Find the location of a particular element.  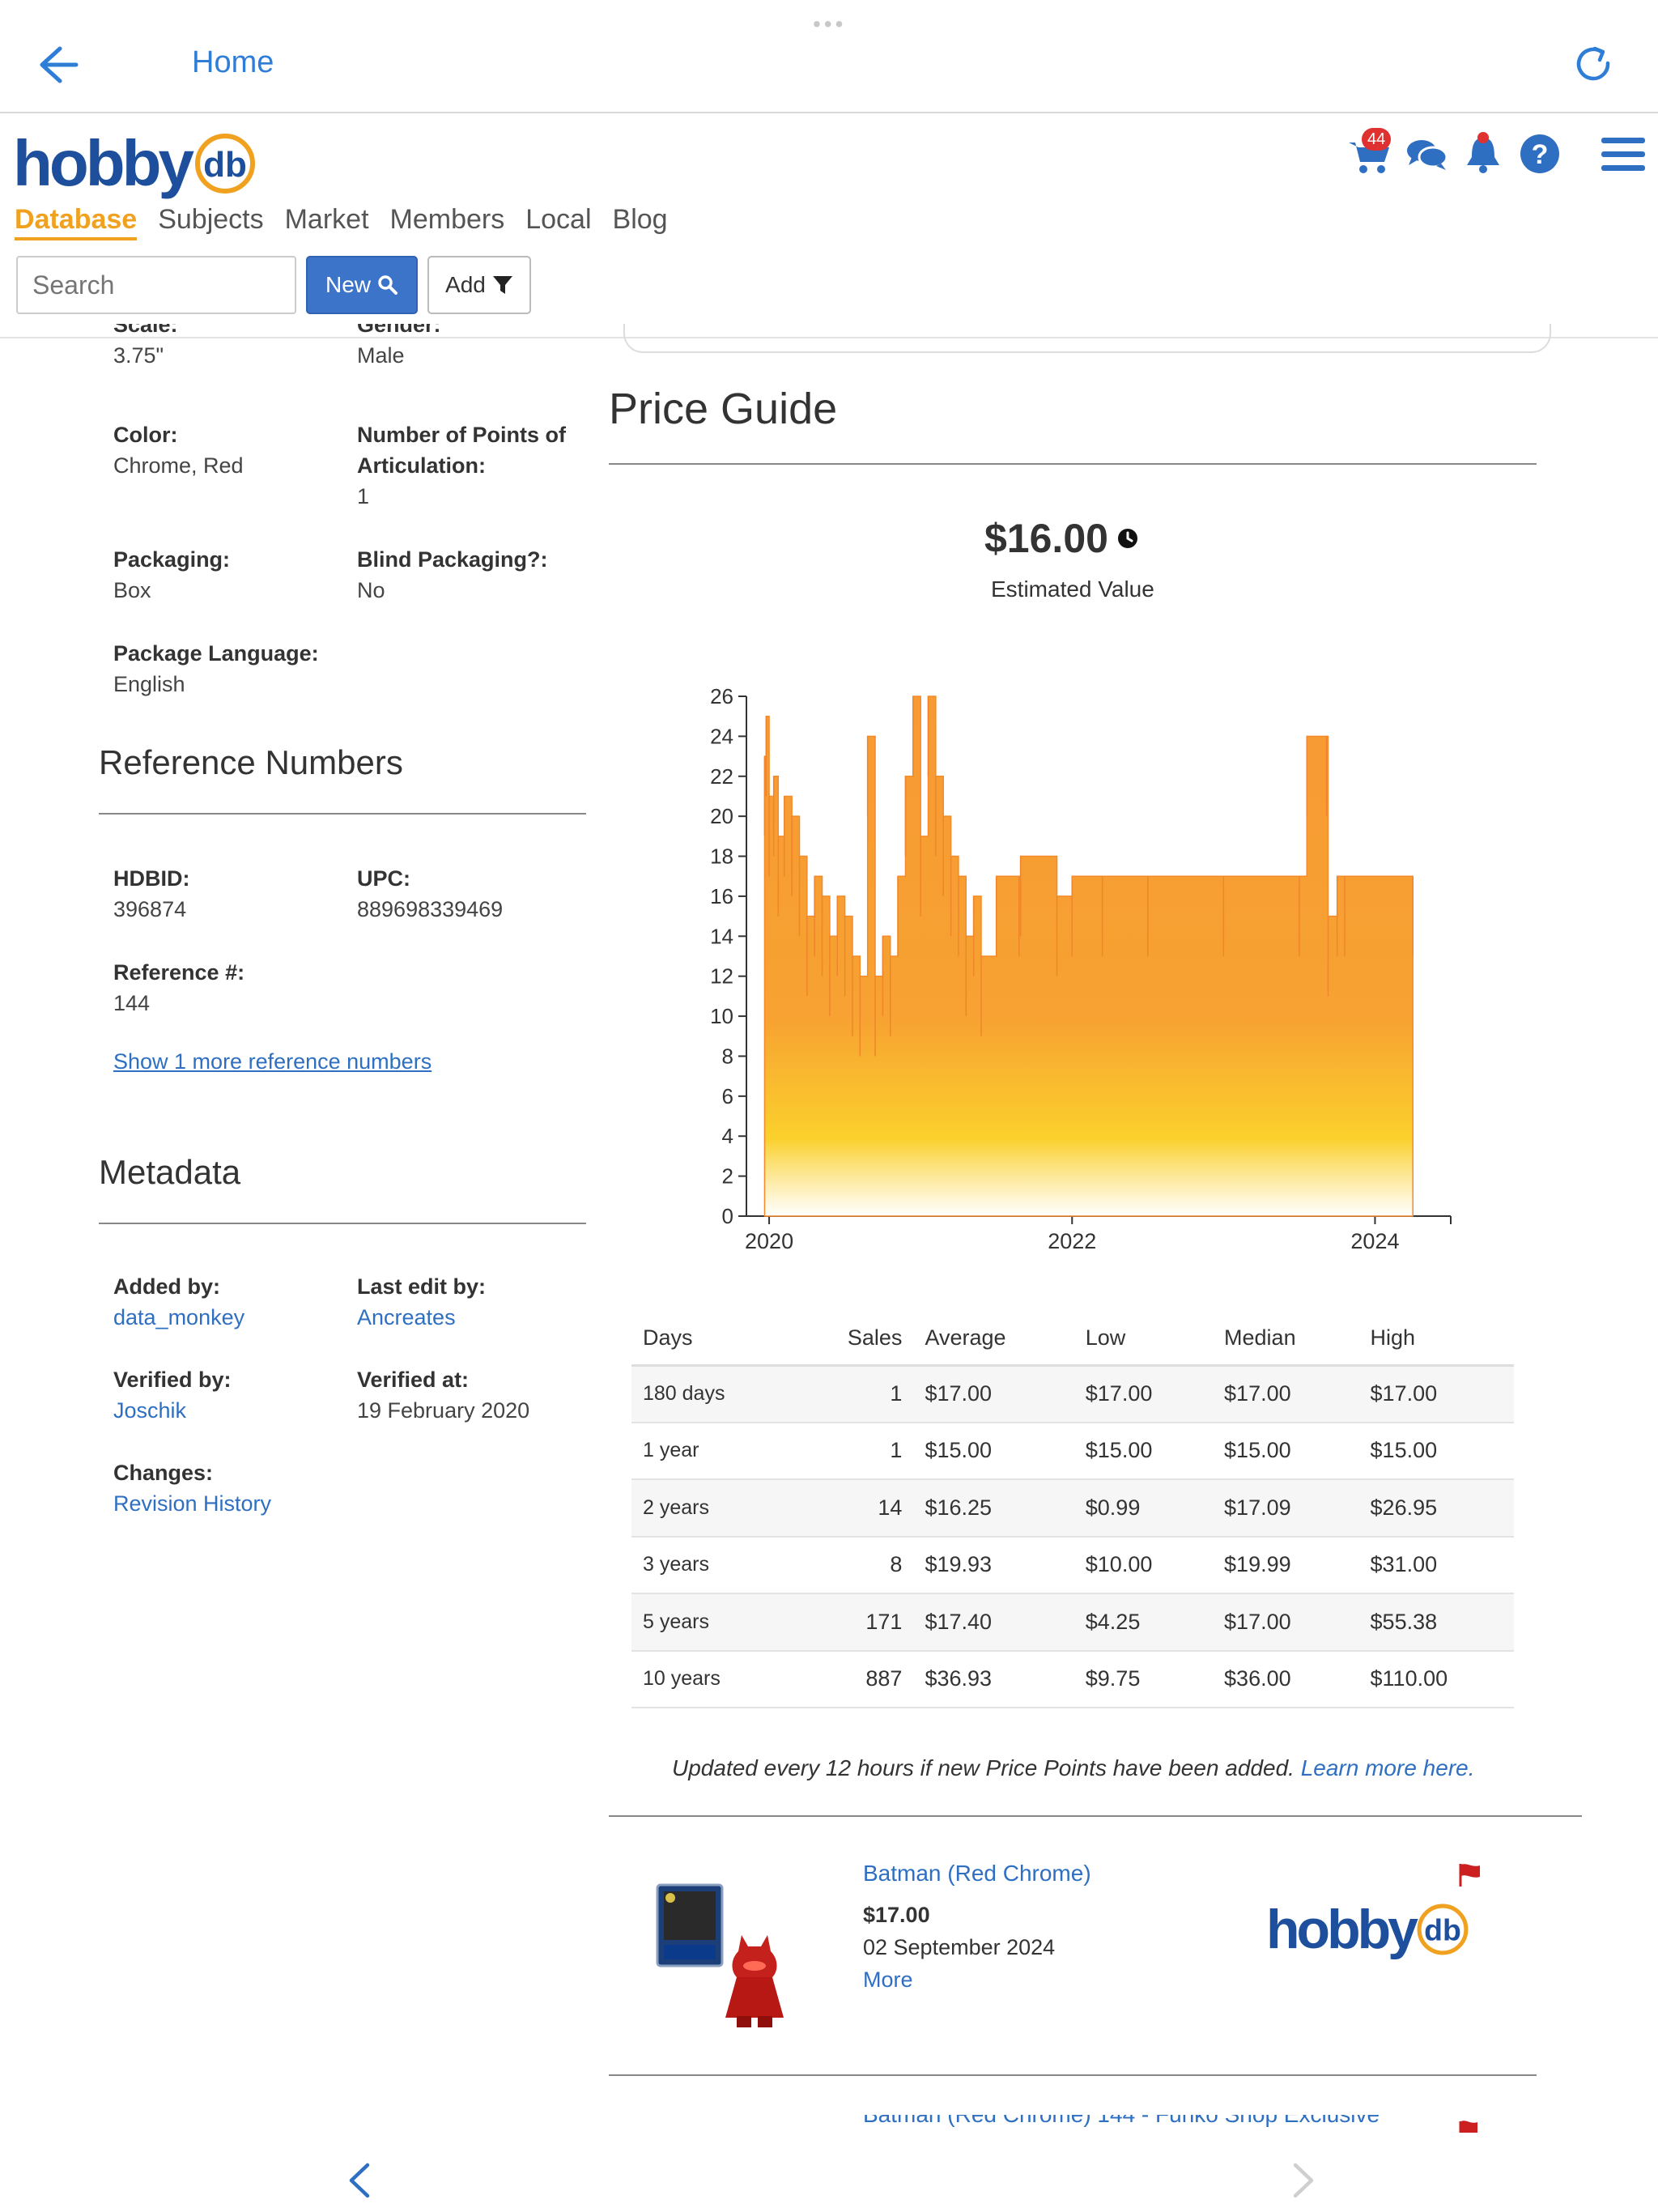

header-icons: 44 ? is located at coordinates (1454, 153).